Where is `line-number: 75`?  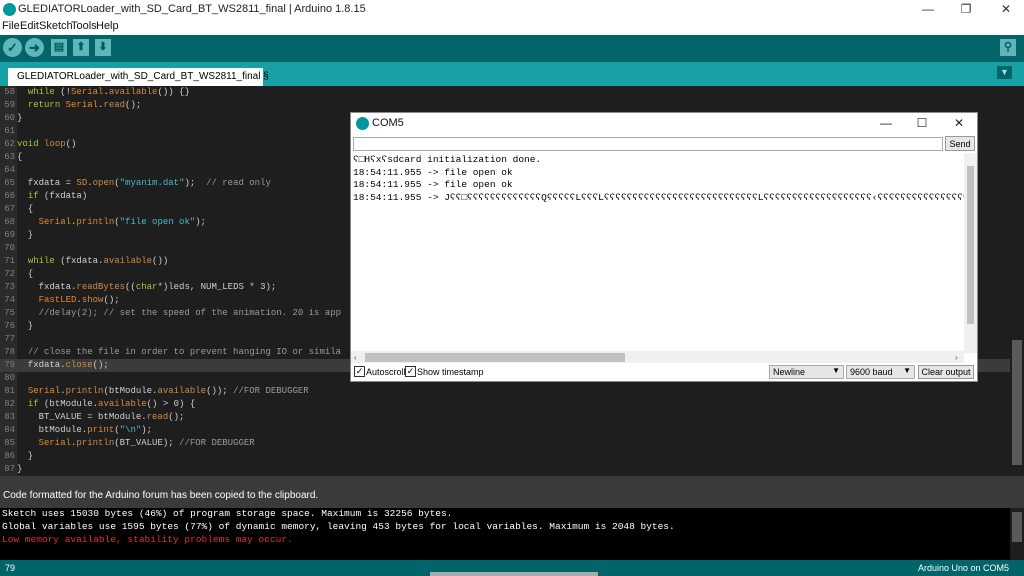
line-number: 75 is located at coordinates (9, 313).